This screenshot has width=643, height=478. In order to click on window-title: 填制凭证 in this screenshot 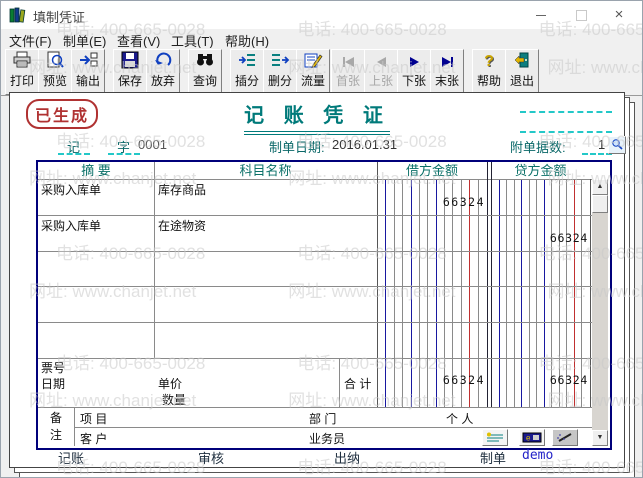, I will do `click(59, 17)`.